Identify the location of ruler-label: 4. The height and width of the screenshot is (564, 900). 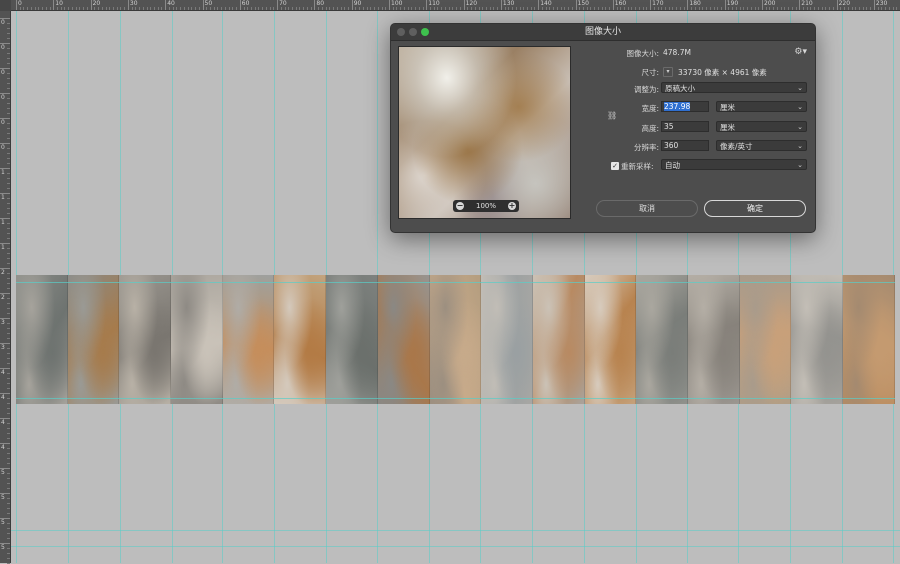
(3, 373).